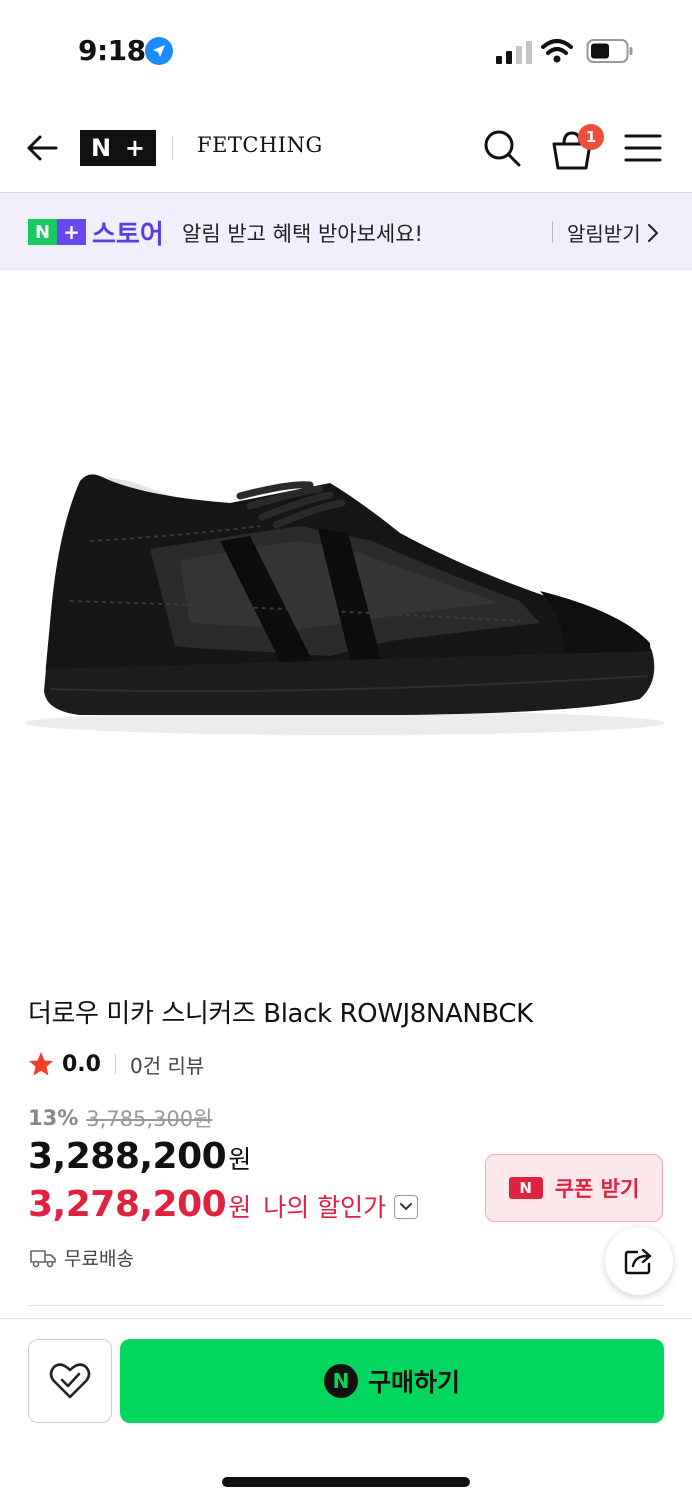 Image resolution: width=692 pixels, height=1500 pixels. I want to click on signal-icon, so click(514, 52).